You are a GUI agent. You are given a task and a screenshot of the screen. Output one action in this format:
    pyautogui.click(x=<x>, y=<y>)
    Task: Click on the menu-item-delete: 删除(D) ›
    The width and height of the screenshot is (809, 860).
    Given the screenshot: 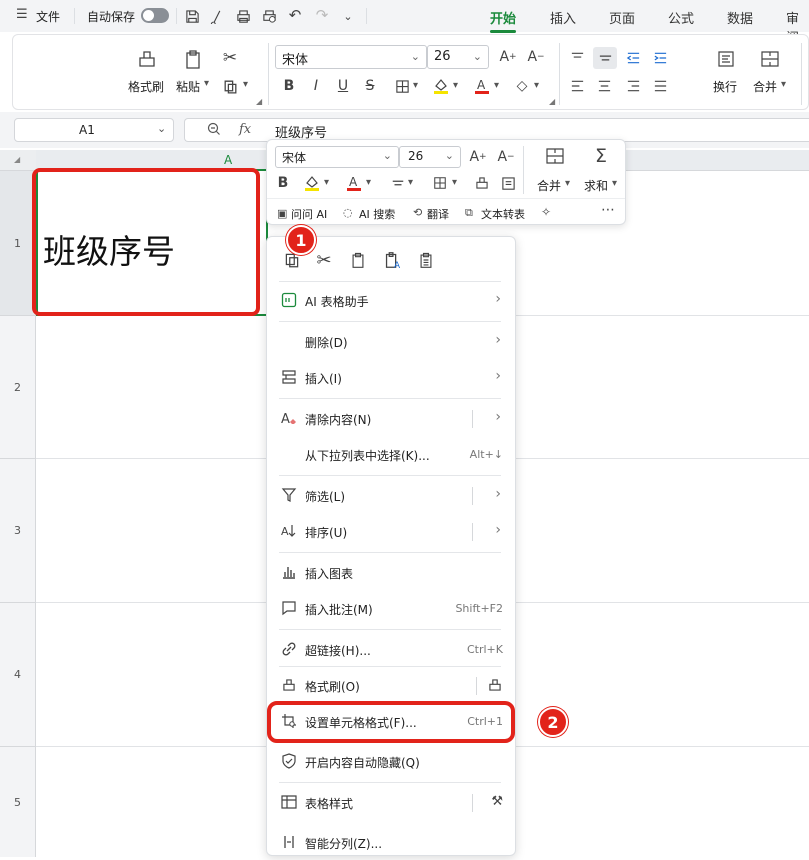 What is the action you would take?
    pyautogui.click(x=392, y=342)
    